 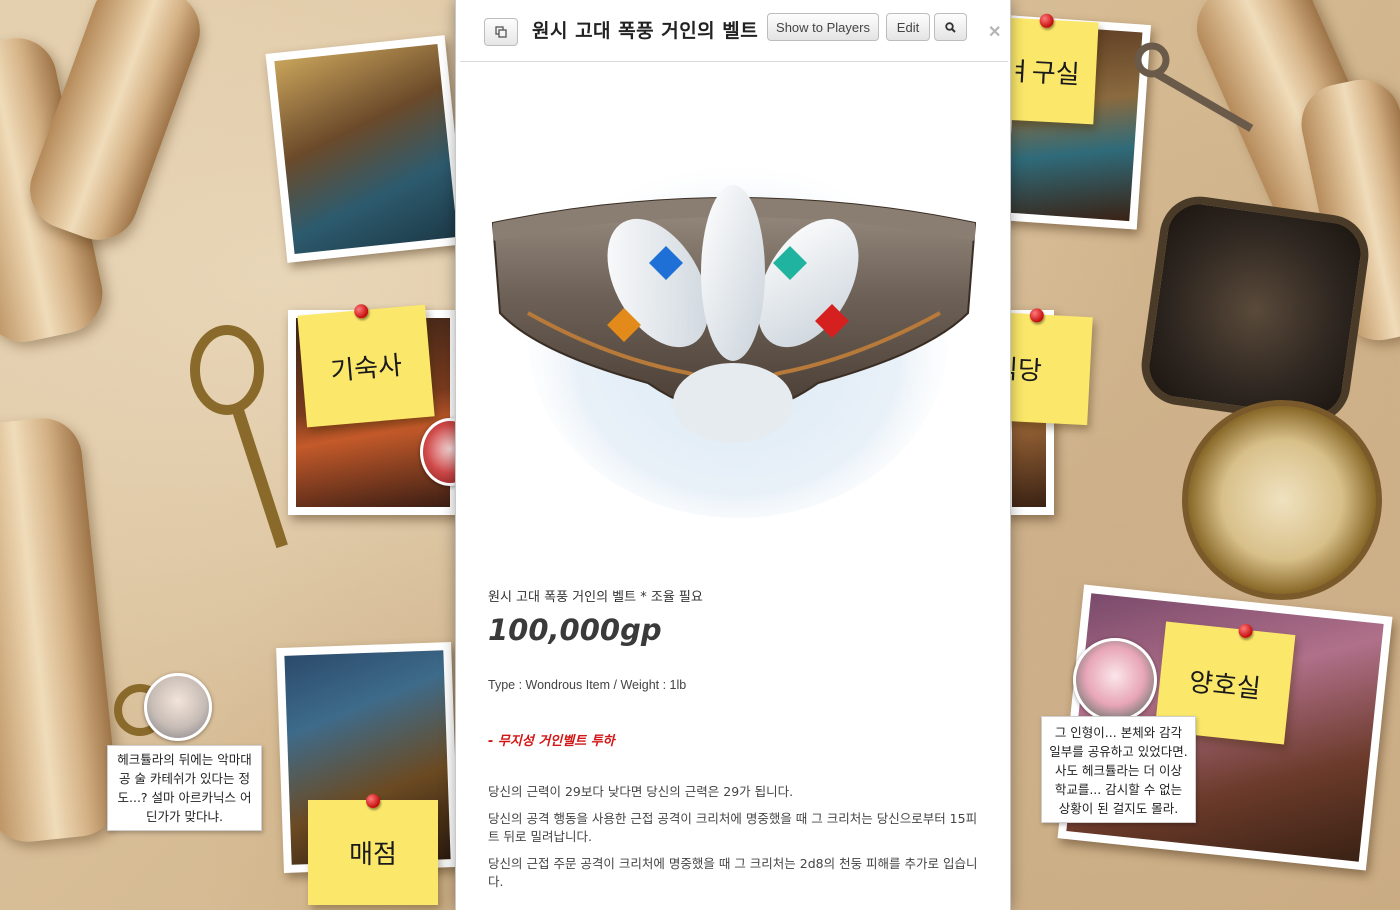 What do you see at coordinates (551, 741) in the screenshot?
I see `item-warning-note: - 무지성 거인벨트 투하` at bounding box center [551, 741].